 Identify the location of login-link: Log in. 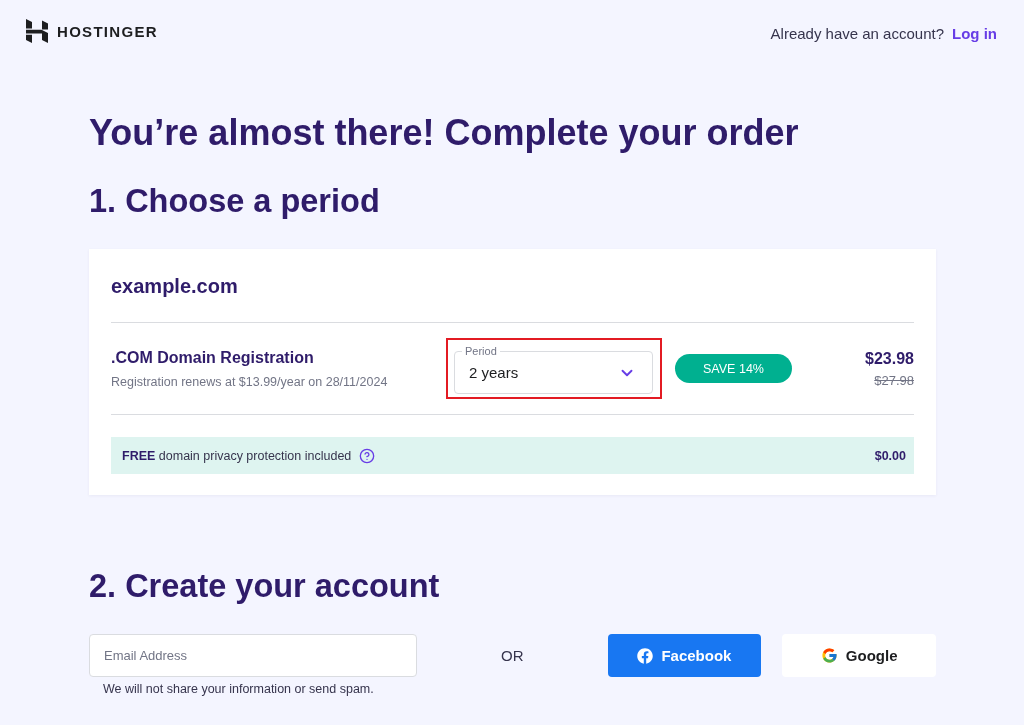
(974, 33).